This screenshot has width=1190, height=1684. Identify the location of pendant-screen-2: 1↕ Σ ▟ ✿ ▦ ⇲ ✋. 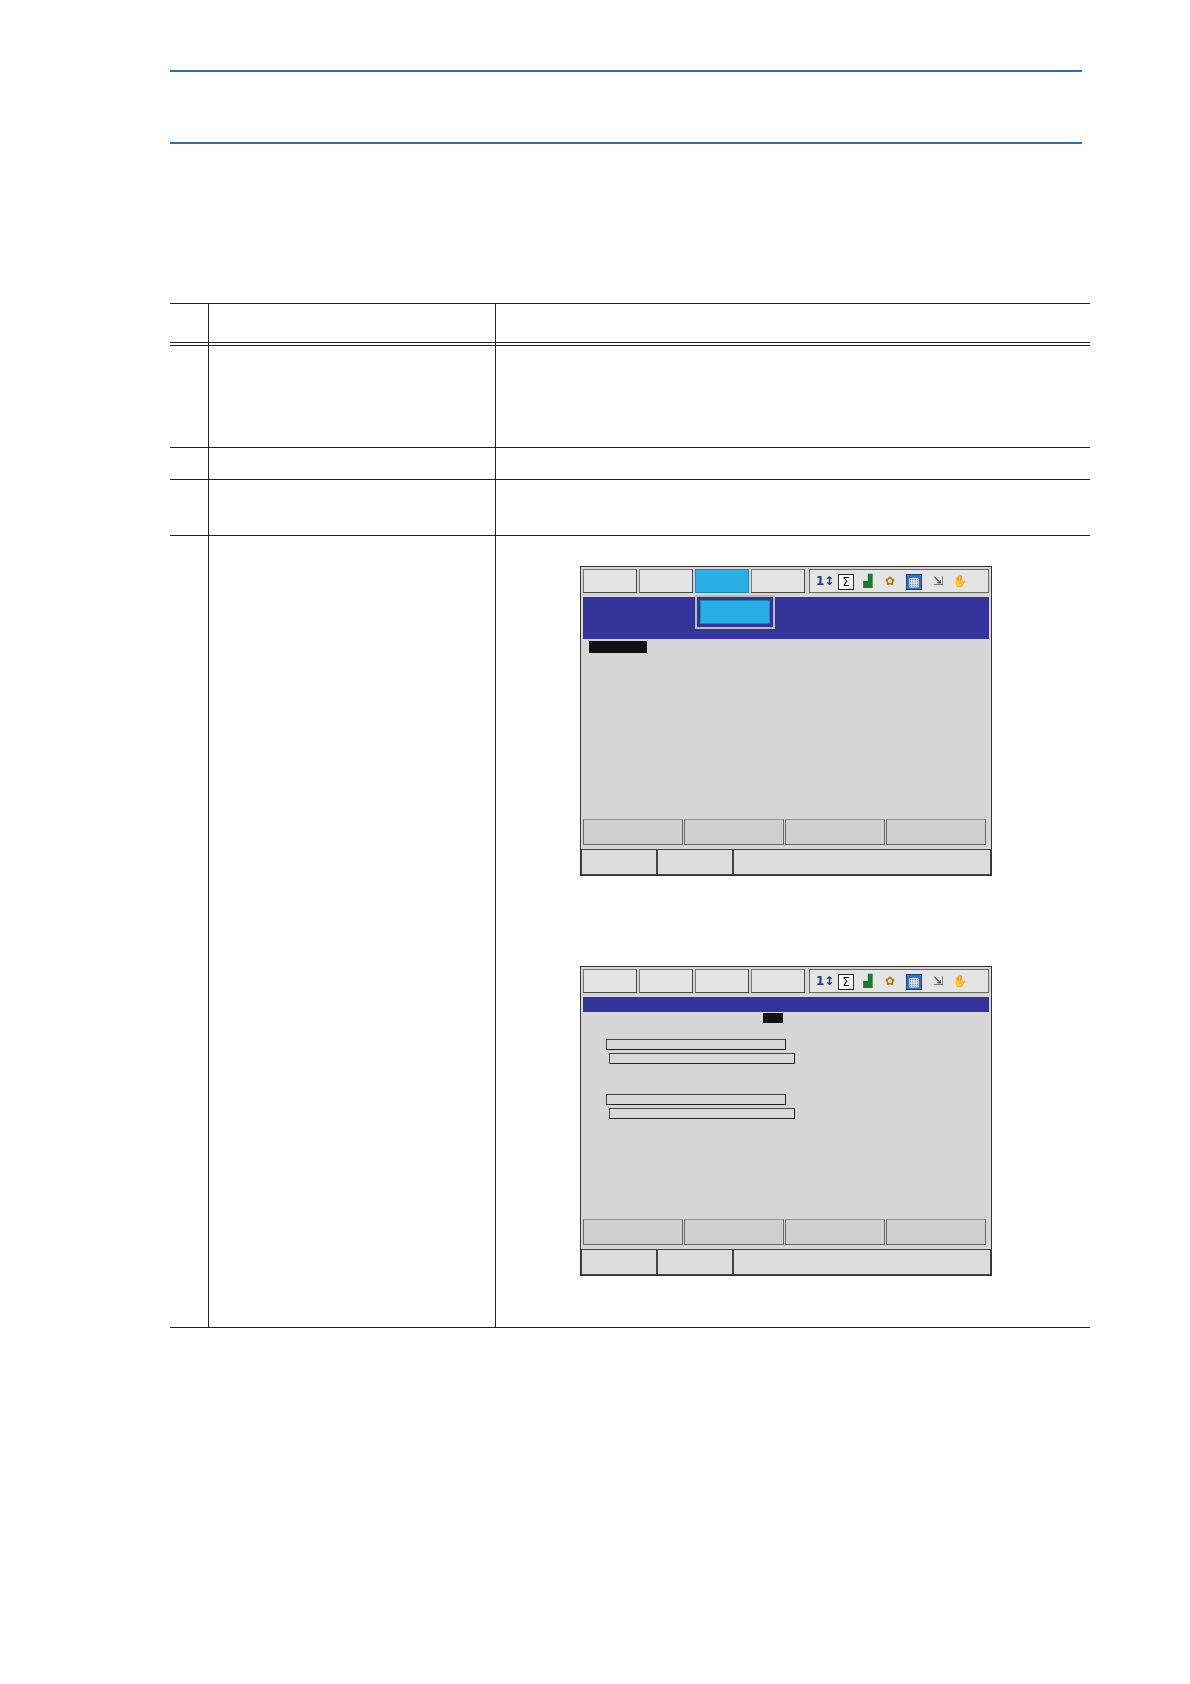
(786, 1121).